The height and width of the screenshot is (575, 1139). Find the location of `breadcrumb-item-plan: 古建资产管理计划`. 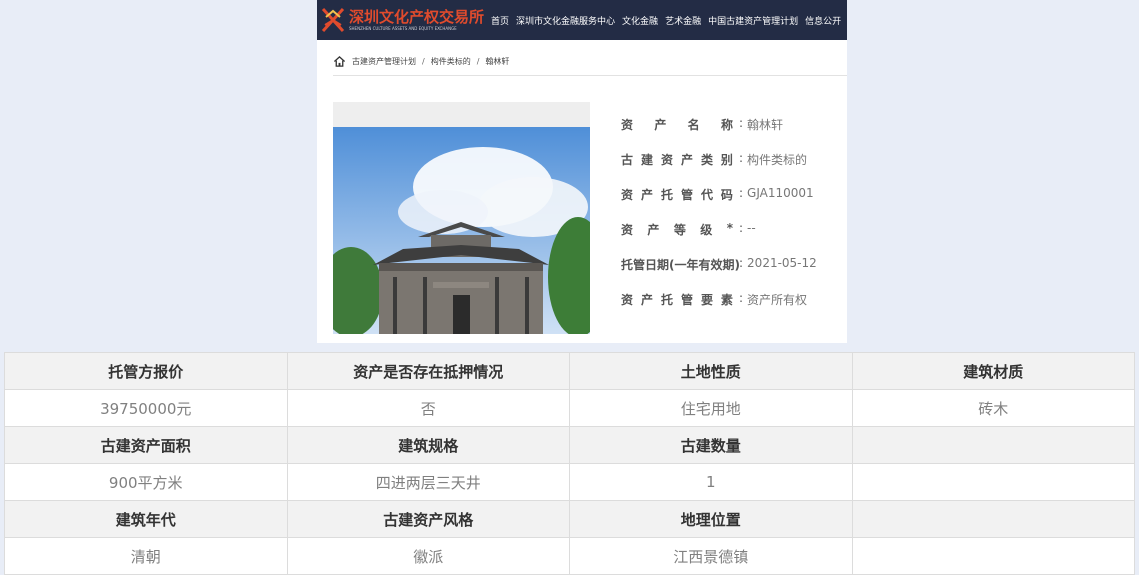

breadcrumb-item-plan: 古建资产管理计划 is located at coordinates (384, 61).